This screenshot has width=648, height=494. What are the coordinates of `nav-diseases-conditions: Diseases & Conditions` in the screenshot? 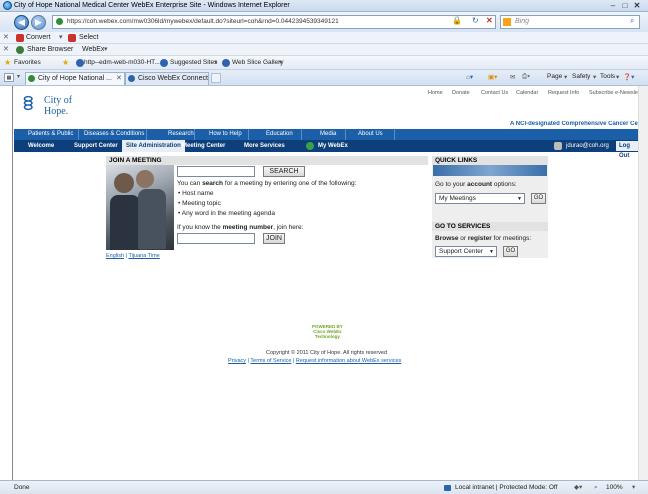 It's located at (114, 134).